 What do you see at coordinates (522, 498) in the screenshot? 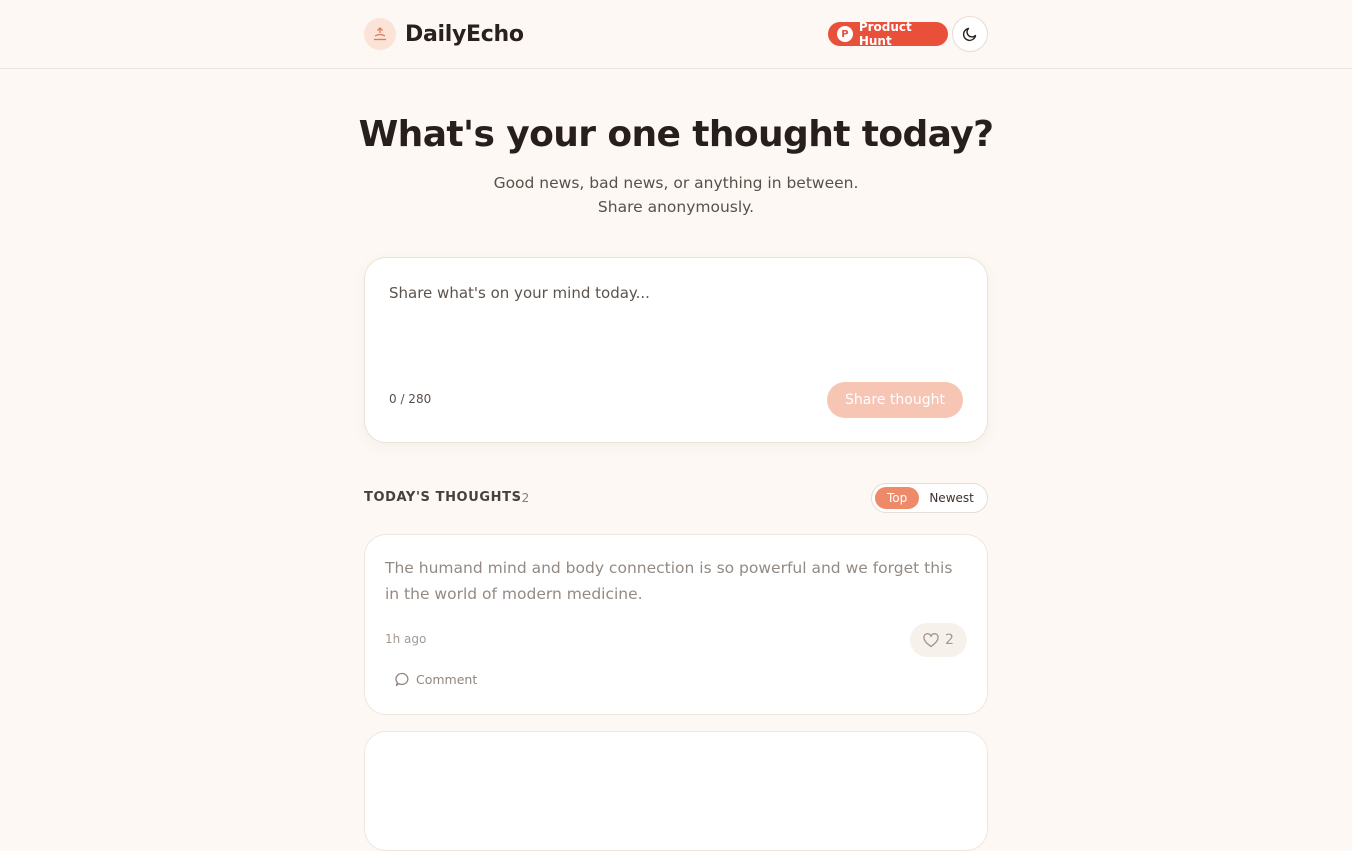
I see `thought-count: · 2` at bounding box center [522, 498].